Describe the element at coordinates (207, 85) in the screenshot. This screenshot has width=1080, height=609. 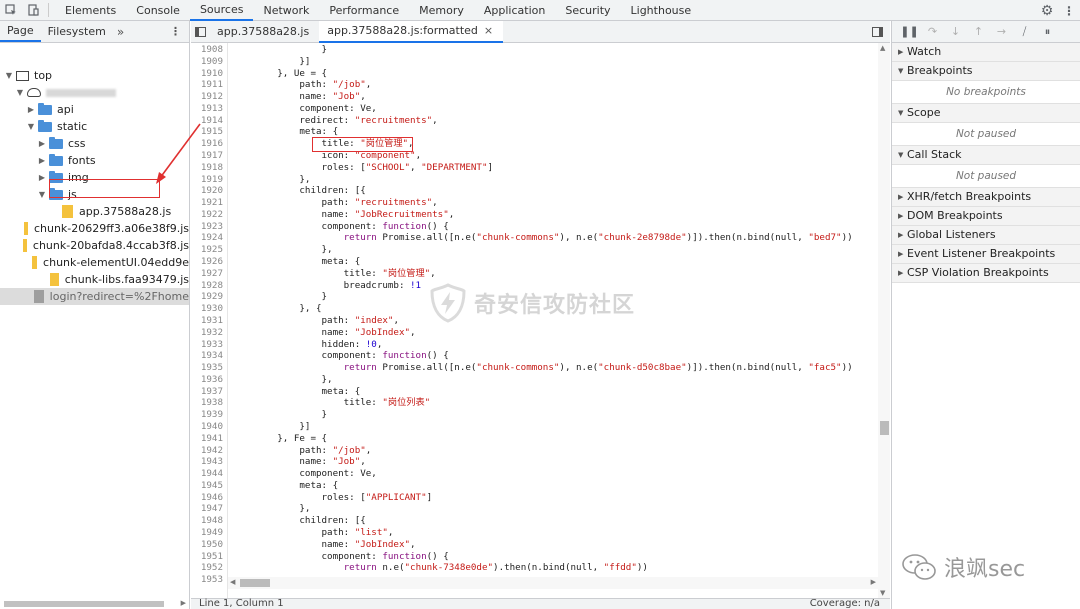
I see `line-number: 1911` at that location.